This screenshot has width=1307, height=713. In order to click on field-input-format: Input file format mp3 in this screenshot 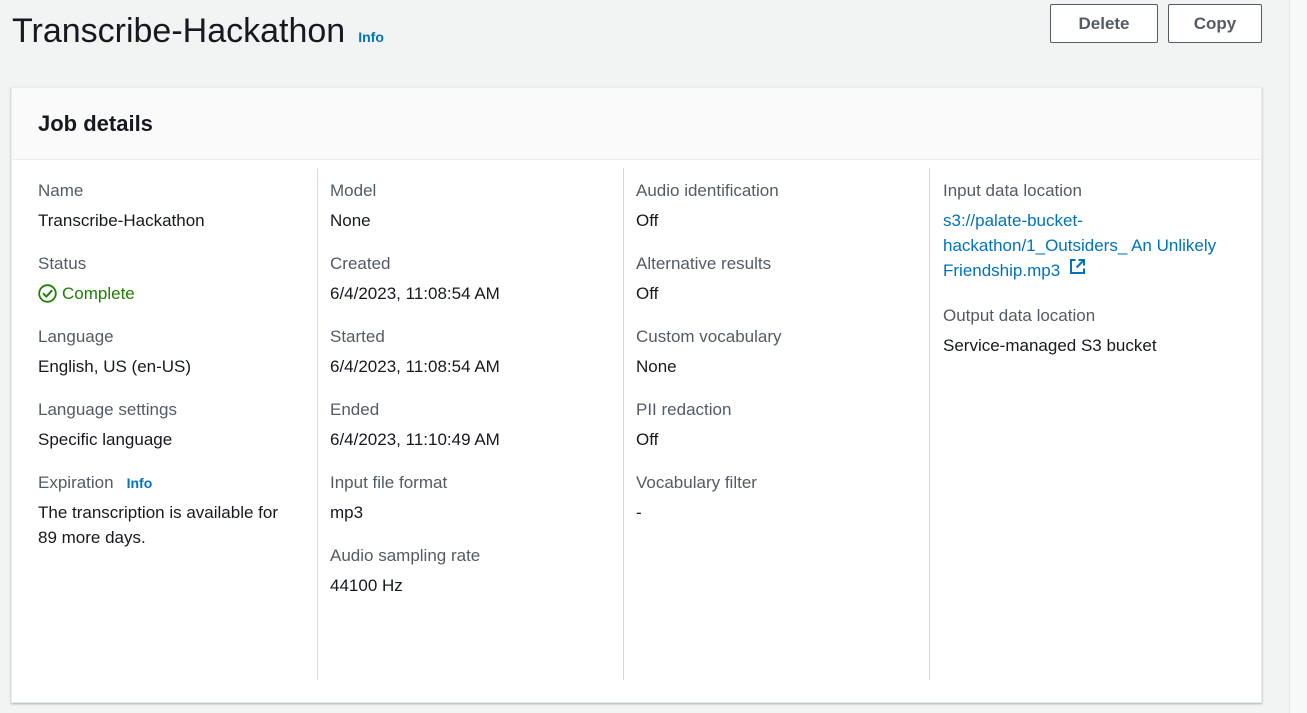, I will do `click(466, 498)`.